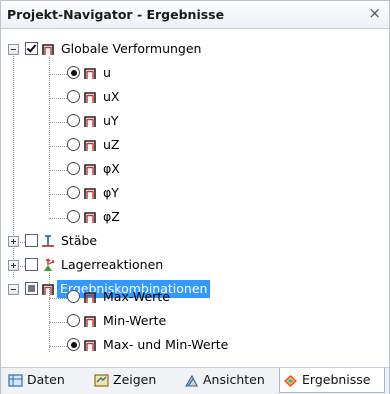 The height and width of the screenshot is (394, 390). I want to click on collapse-icon, so click(13, 49).